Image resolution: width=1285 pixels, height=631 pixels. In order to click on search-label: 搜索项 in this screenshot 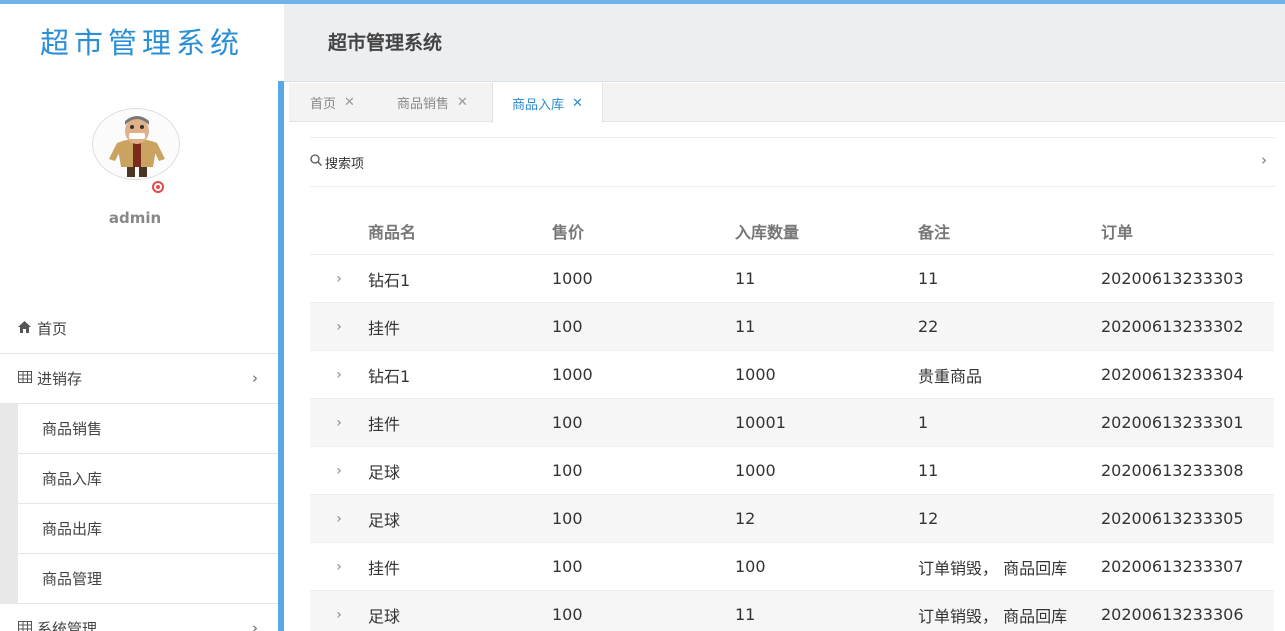, I will do `click(345, 164)`.